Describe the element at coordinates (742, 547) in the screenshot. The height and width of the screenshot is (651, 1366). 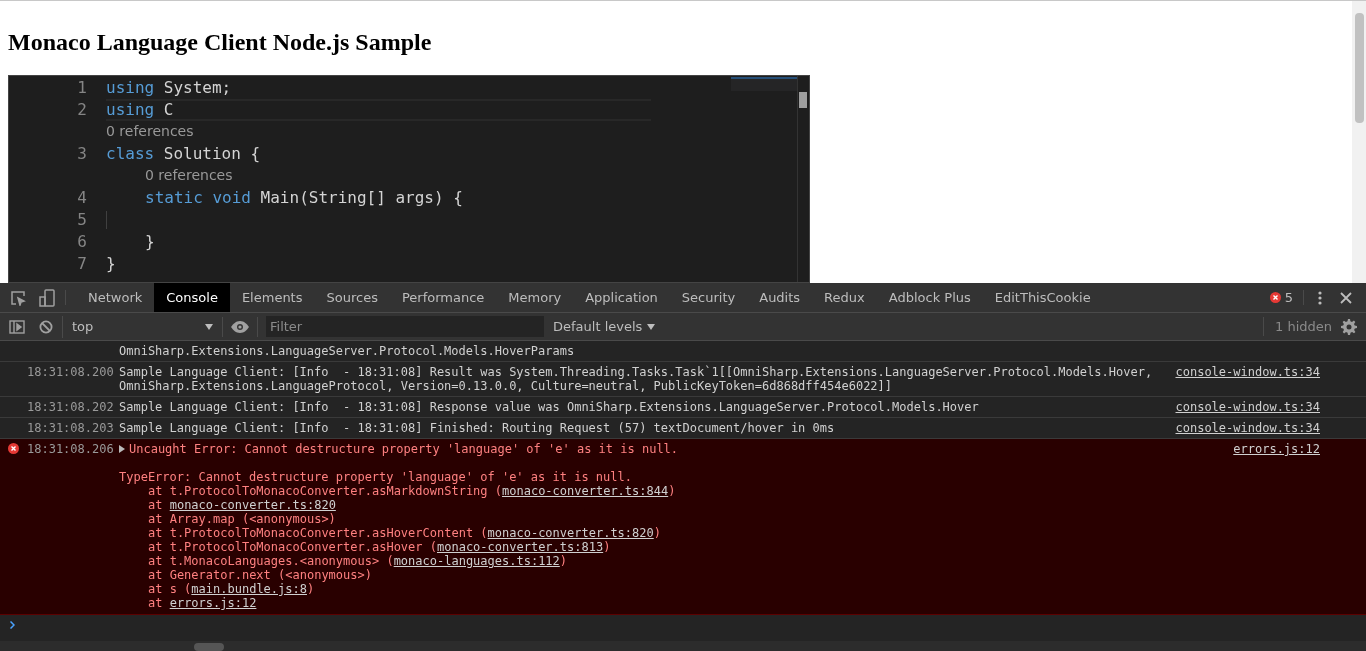
I see `stack-frame: at t.ProtocolToMonacoConverter.asHover (monaco-converter.ts:813)` at that location.